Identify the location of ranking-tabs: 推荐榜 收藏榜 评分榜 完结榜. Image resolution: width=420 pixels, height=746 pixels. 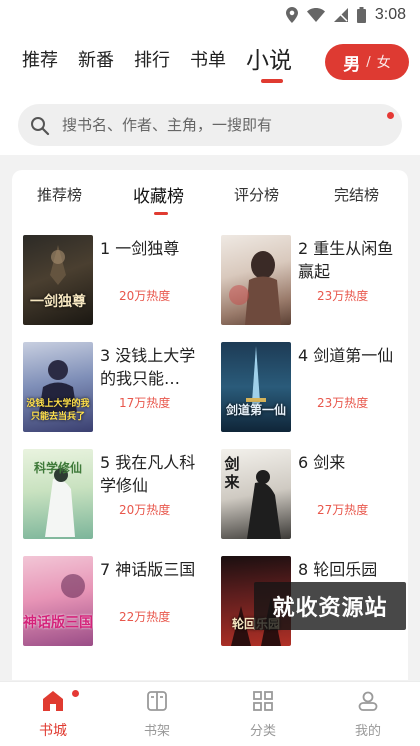
(210, 195).